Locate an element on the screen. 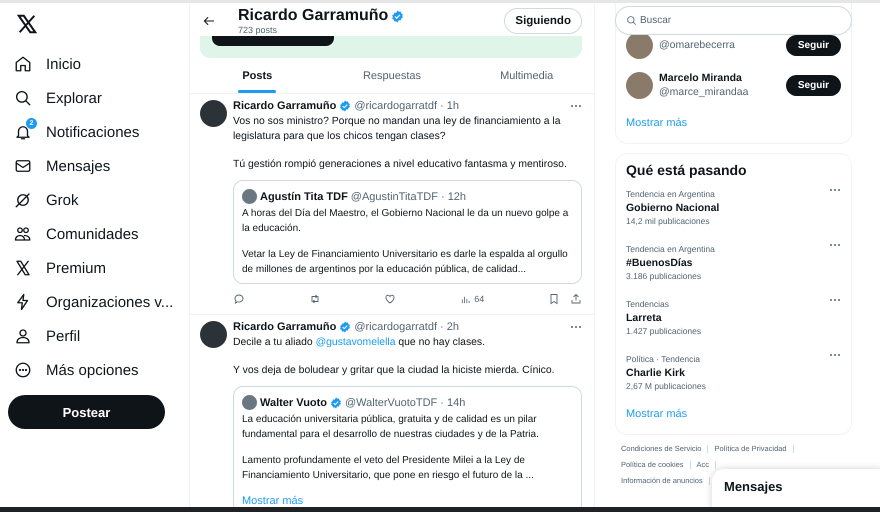 The width and height of the screenshot is (880, 512). reply-icon is located at coordinates (239, 299).